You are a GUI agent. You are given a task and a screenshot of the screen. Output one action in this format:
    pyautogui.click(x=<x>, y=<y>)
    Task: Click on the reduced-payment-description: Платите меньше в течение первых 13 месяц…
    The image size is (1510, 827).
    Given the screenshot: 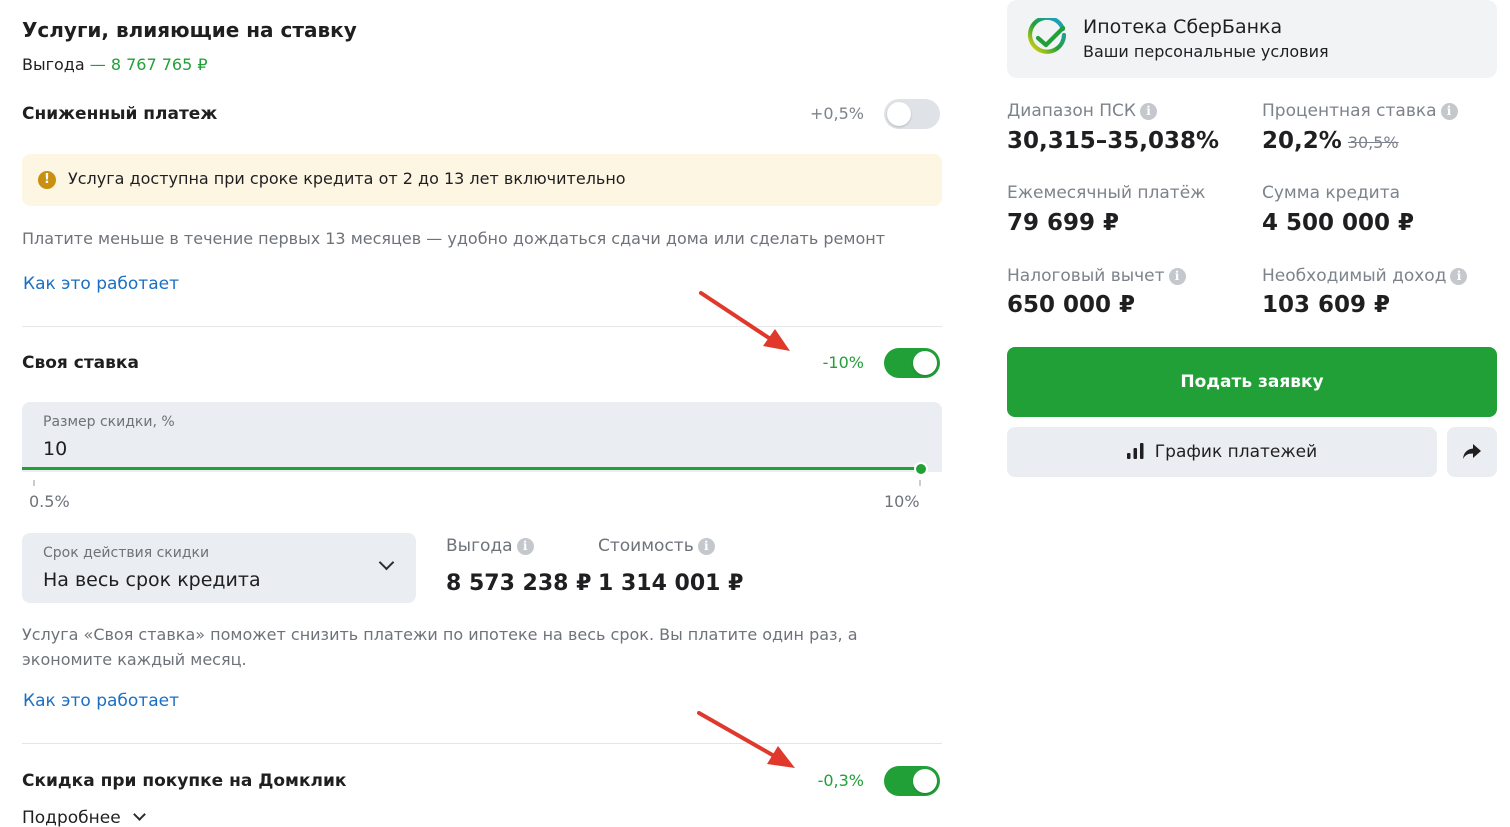 What is the action you would take?
    pyautogui.click(x=454, y=238)
    